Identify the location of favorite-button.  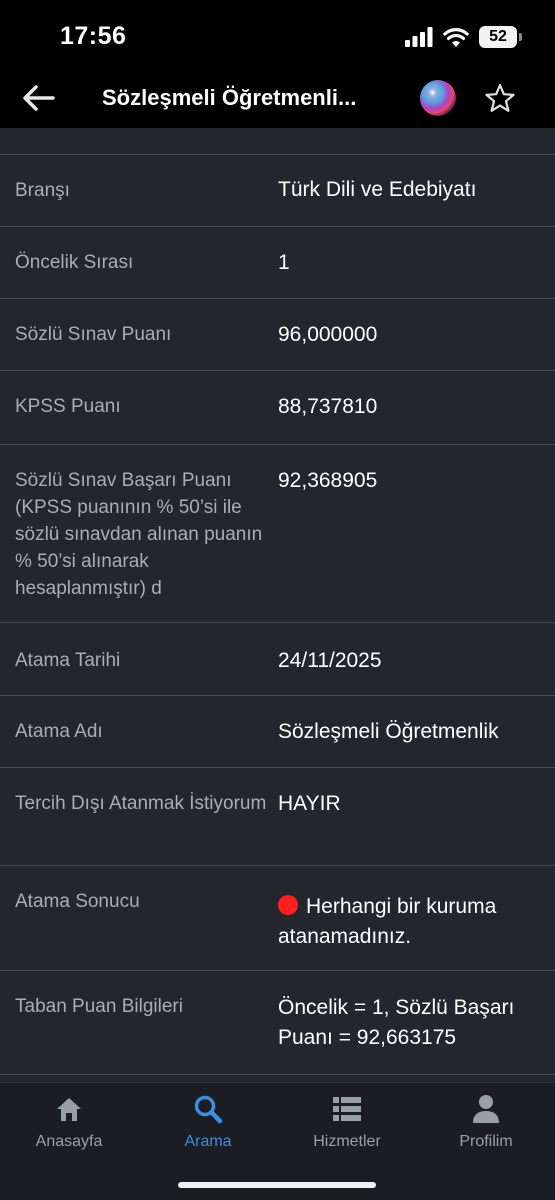
(500, 98).